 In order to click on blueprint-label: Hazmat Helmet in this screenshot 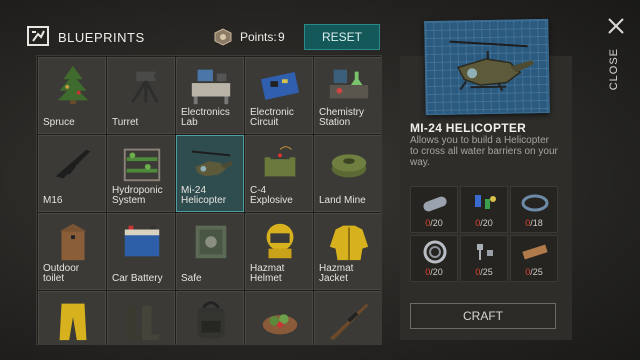, I will do `click(267, 273)`.